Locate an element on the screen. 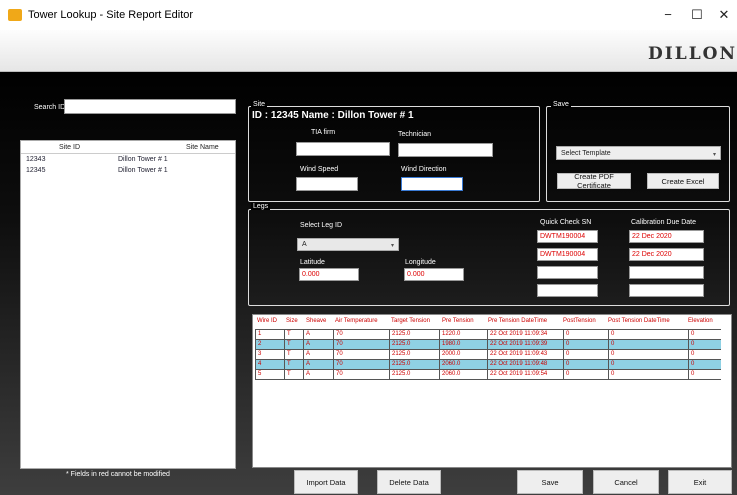  col-header-post-tension-datetime: Post Tension DateTime is located at coordinates (639, 321).